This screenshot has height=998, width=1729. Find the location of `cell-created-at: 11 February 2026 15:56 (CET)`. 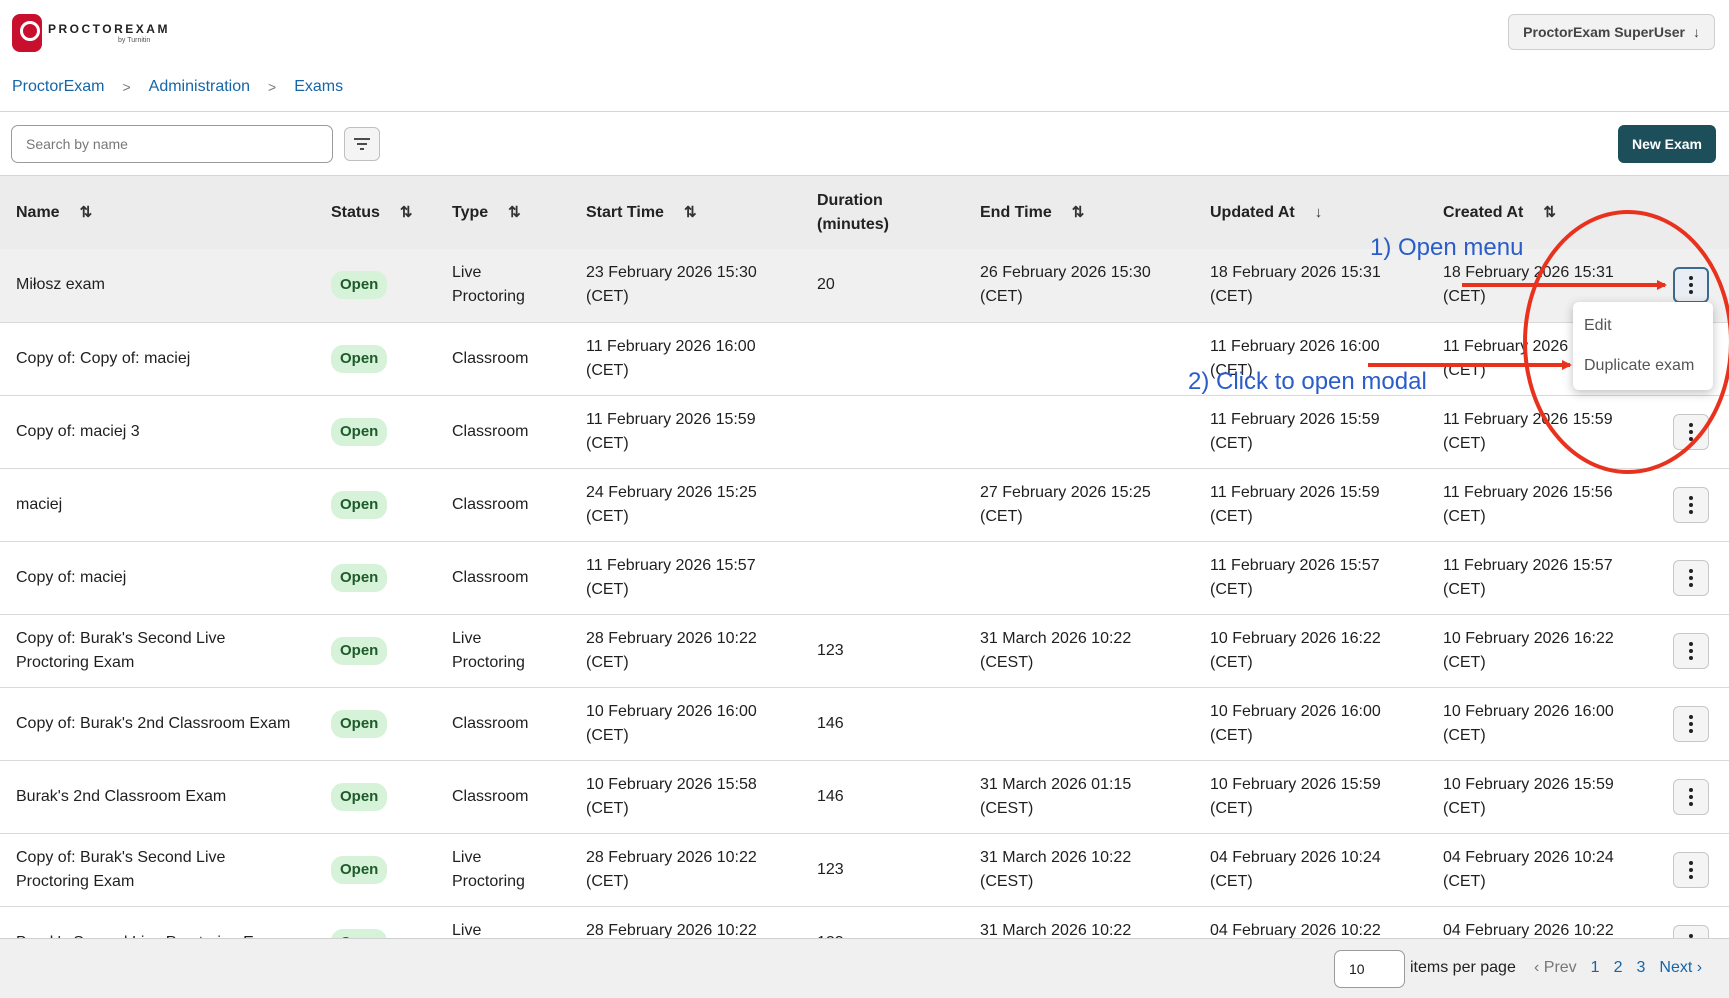

cell-created-at: 11 February 2026 15:56 (CET) is located at coordinates (1528, 504).